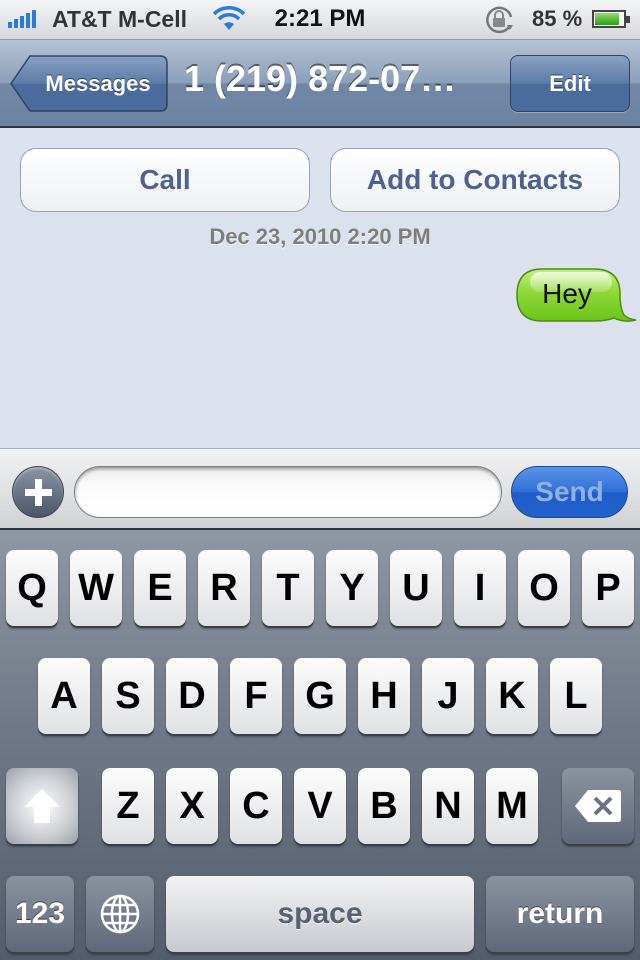 The height and width of the screenshot is (960, 640). What do you see at coordinates (557, 18) in the screenshot?
I see `battery-percent: 85 %` at bounding box center [557, 18].